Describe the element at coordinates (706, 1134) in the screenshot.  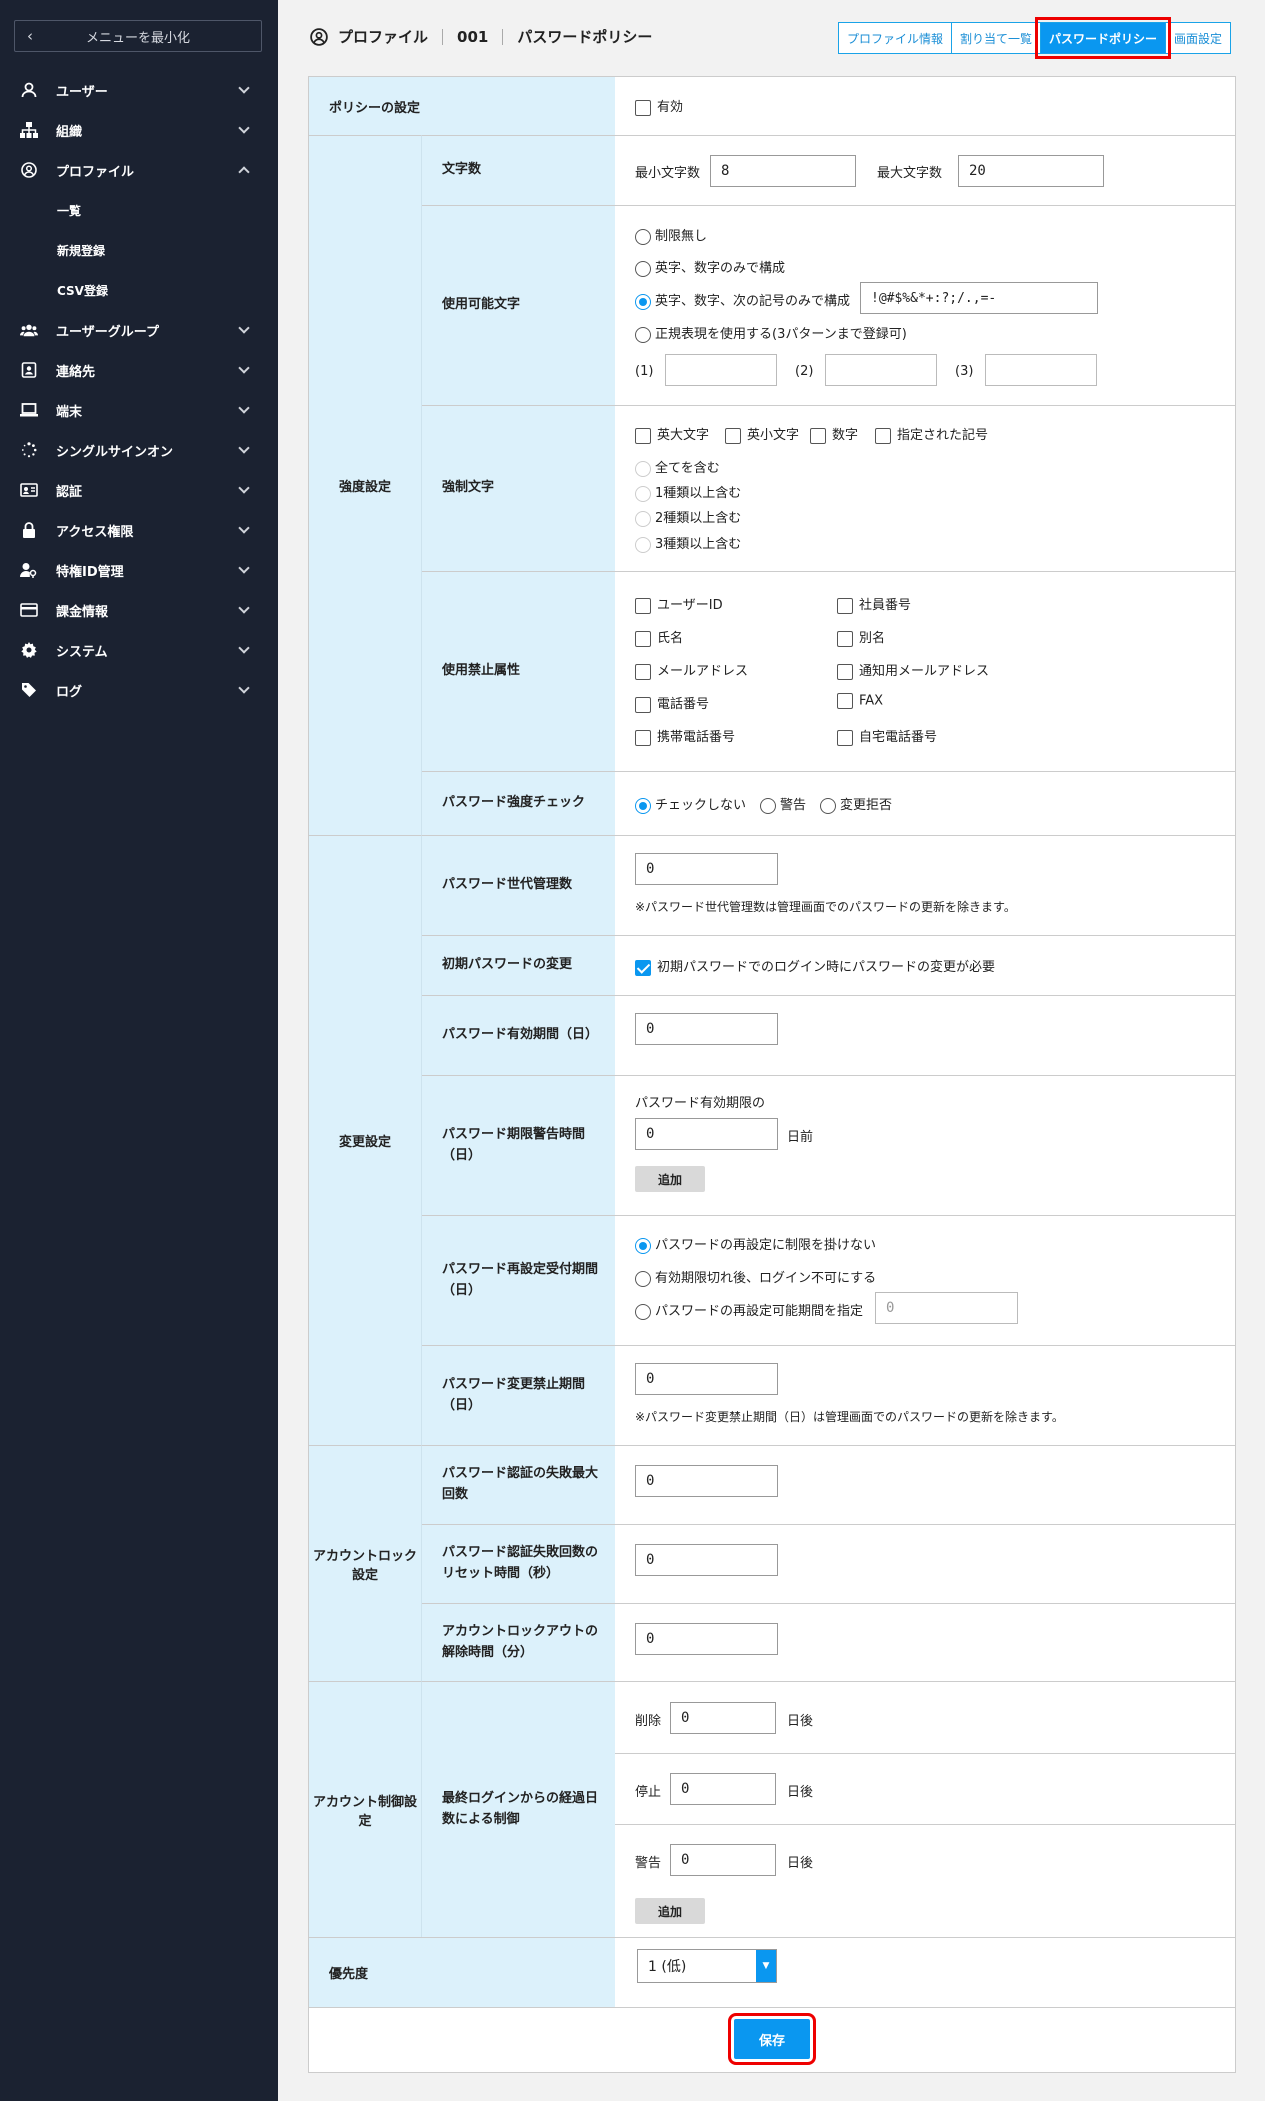
I see `warn-time-input: 0` at that location.